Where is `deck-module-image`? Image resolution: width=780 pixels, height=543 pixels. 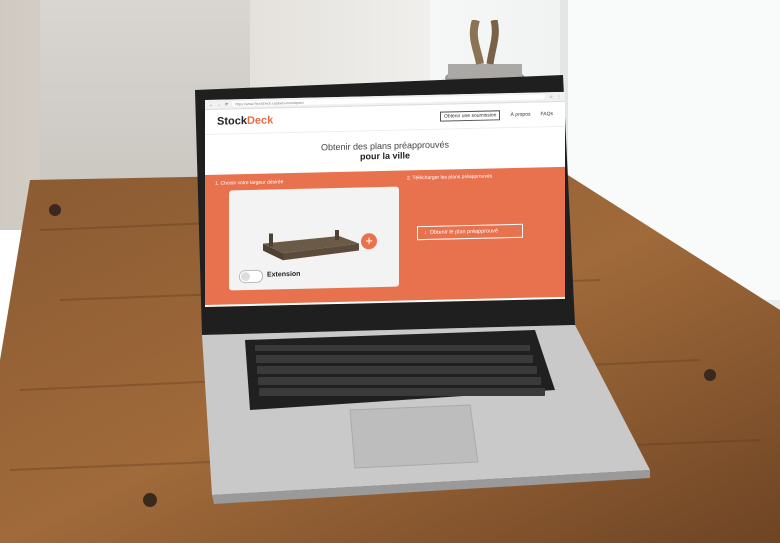
deck-module-image is located at coordinates (311, 245).